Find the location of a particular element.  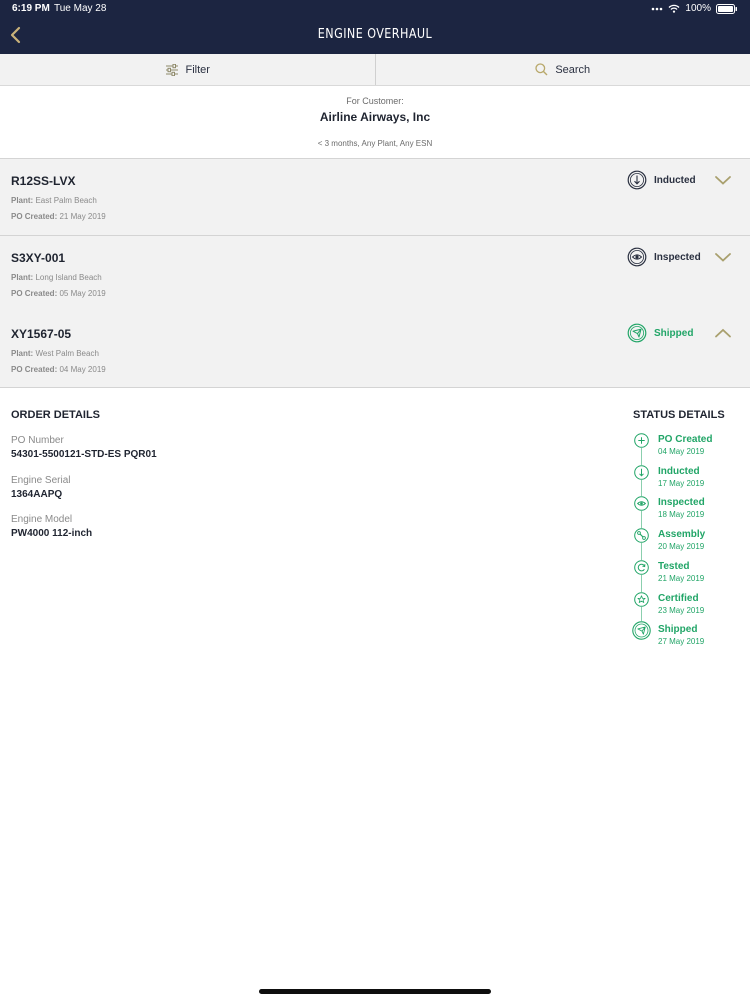

order-details-title: ORDER DETAILS is located at coordinates (56, 415).